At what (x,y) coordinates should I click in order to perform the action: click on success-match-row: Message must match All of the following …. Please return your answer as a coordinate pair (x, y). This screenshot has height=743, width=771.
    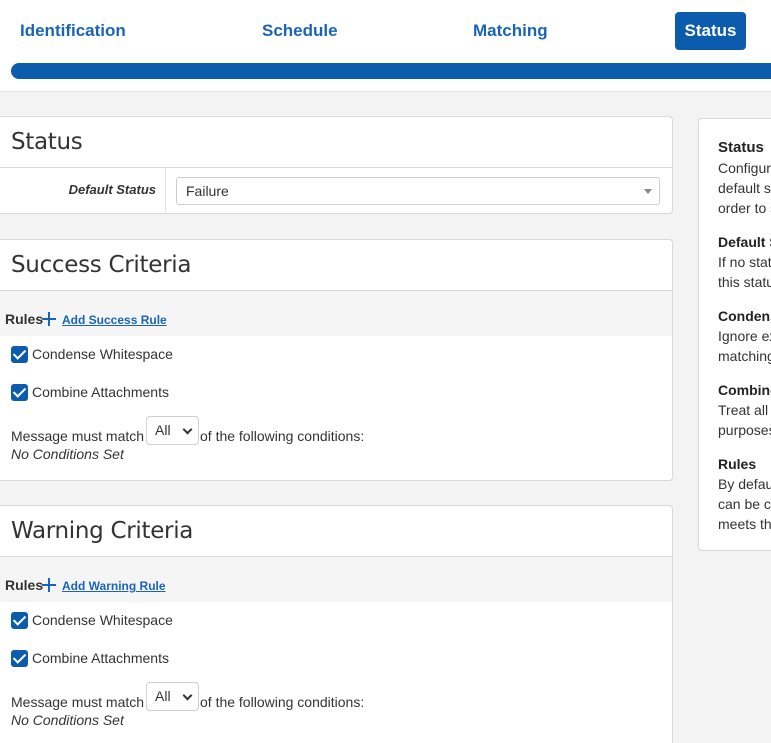
    Looking at the image, I should click on (336, 439).